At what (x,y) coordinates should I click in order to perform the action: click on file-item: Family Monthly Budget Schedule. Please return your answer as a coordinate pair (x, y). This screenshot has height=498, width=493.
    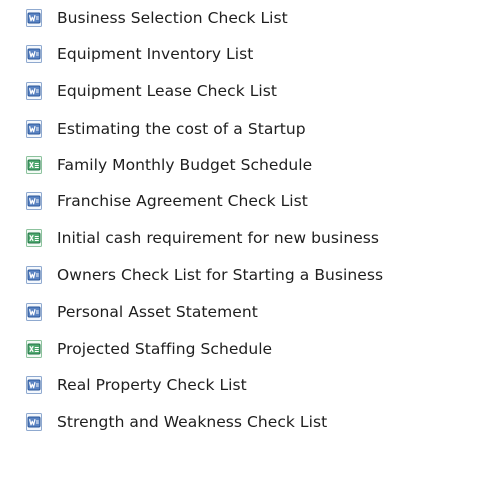
    Looking at the image, I should click on (168, 165).